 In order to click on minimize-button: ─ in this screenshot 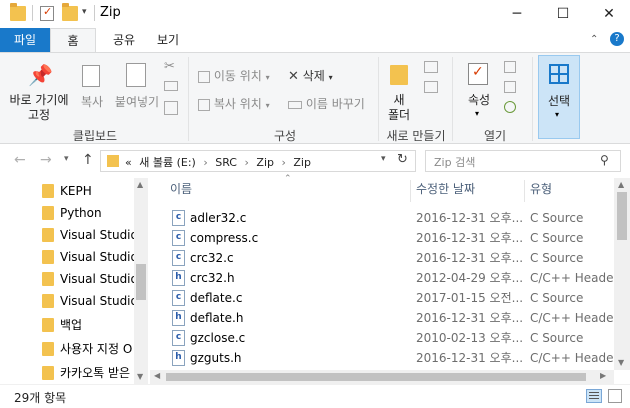, I will do `click(517, 14)`.